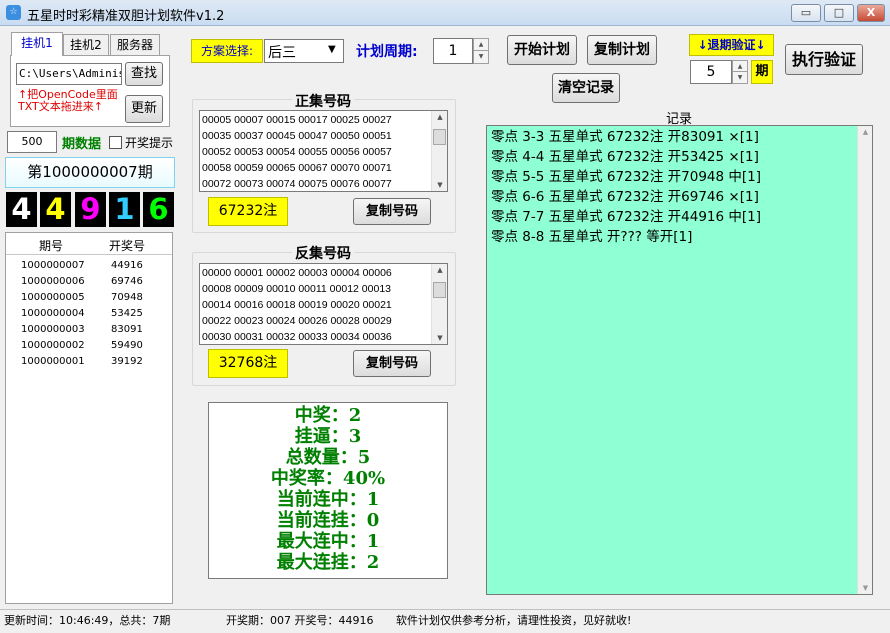 This screenshot has width=890, height=633. Describe the element at coordinates (297, 273) in the screenshot. I see `list-item: 00000 00001 00002 00003 00004 00006` at that location.